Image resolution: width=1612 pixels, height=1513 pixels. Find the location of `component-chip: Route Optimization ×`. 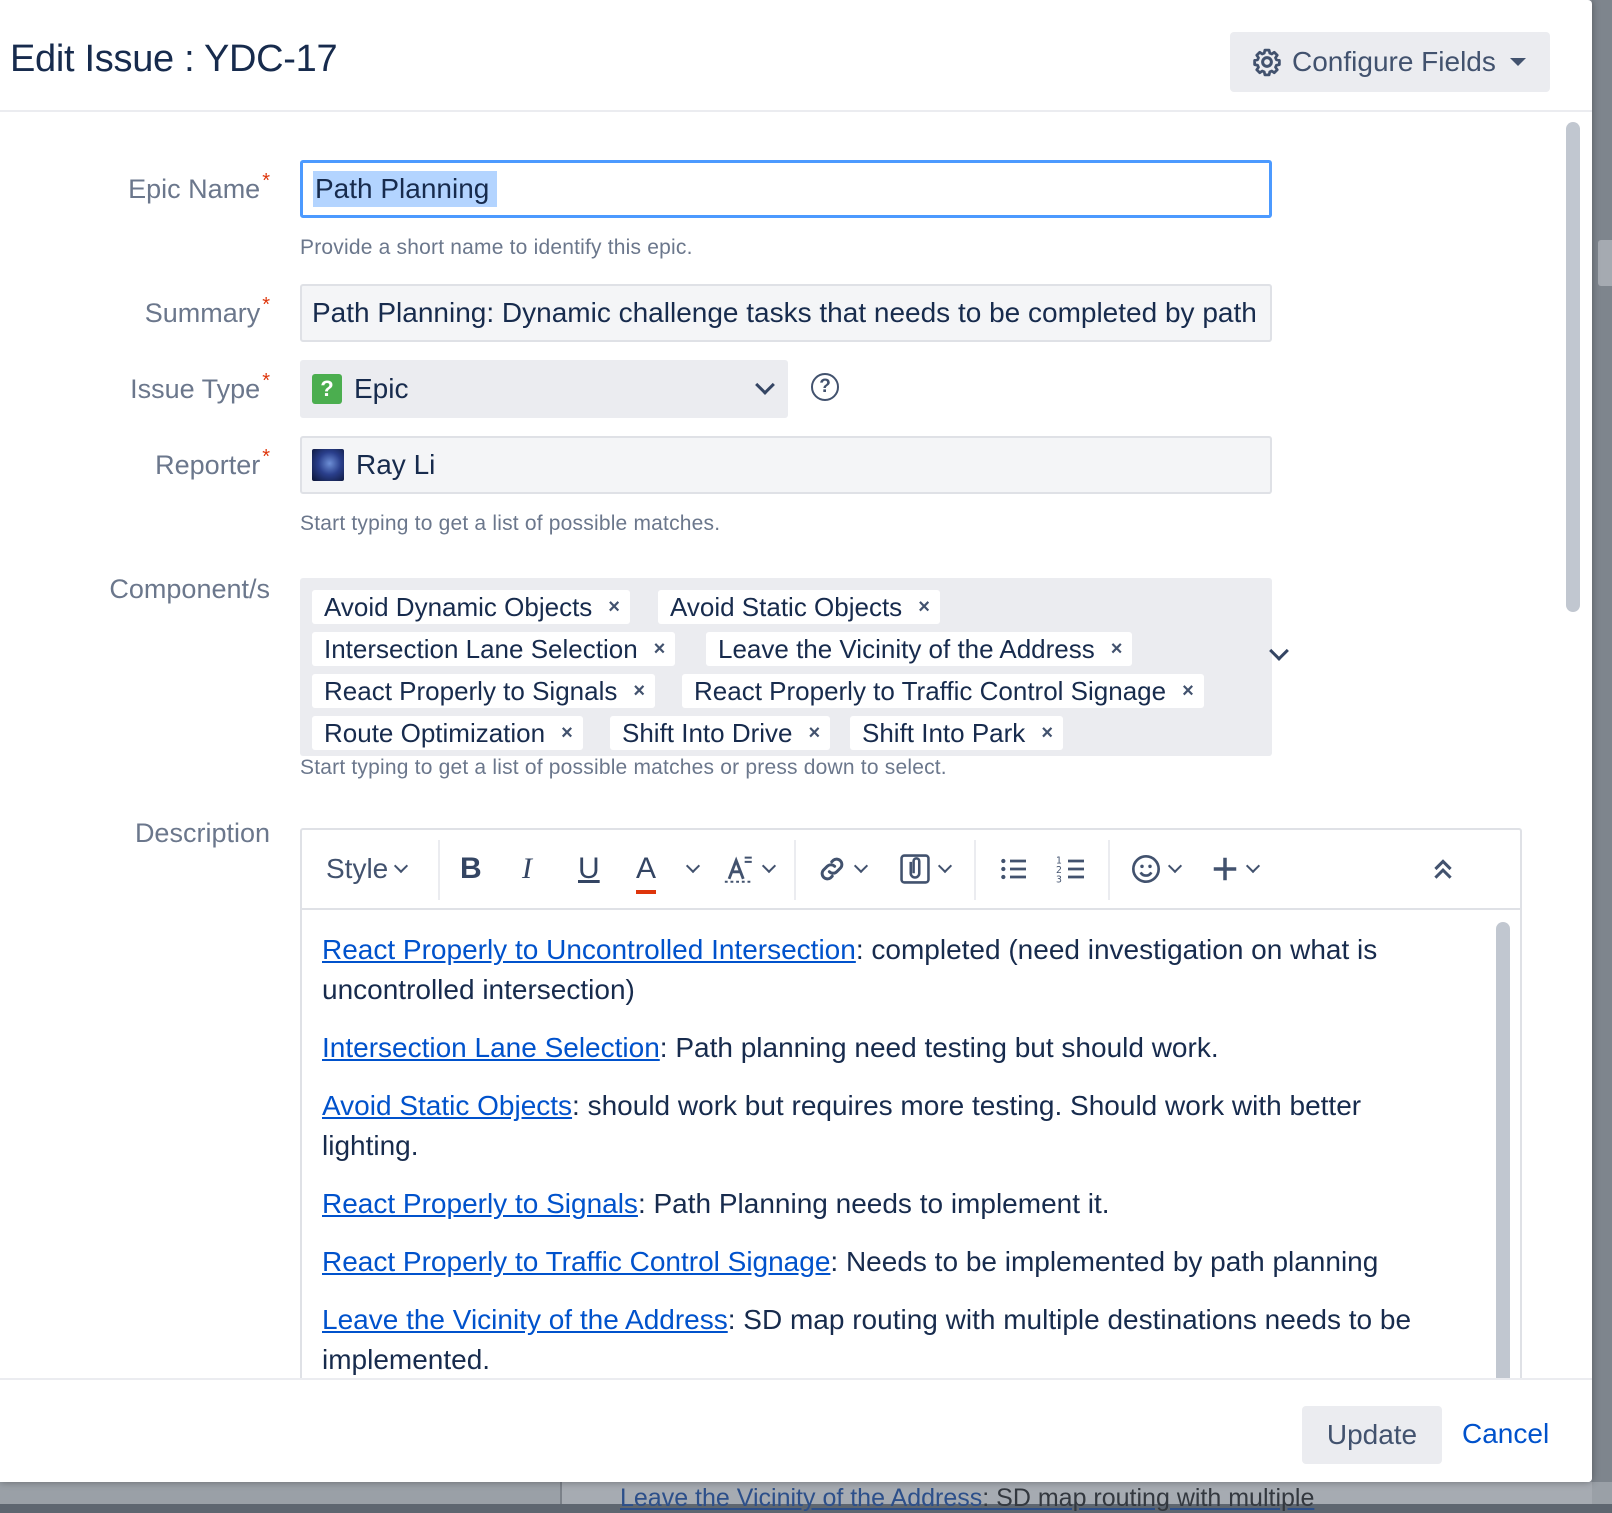

component-chip: Route Optimization × is located at coordinates (447, 733).